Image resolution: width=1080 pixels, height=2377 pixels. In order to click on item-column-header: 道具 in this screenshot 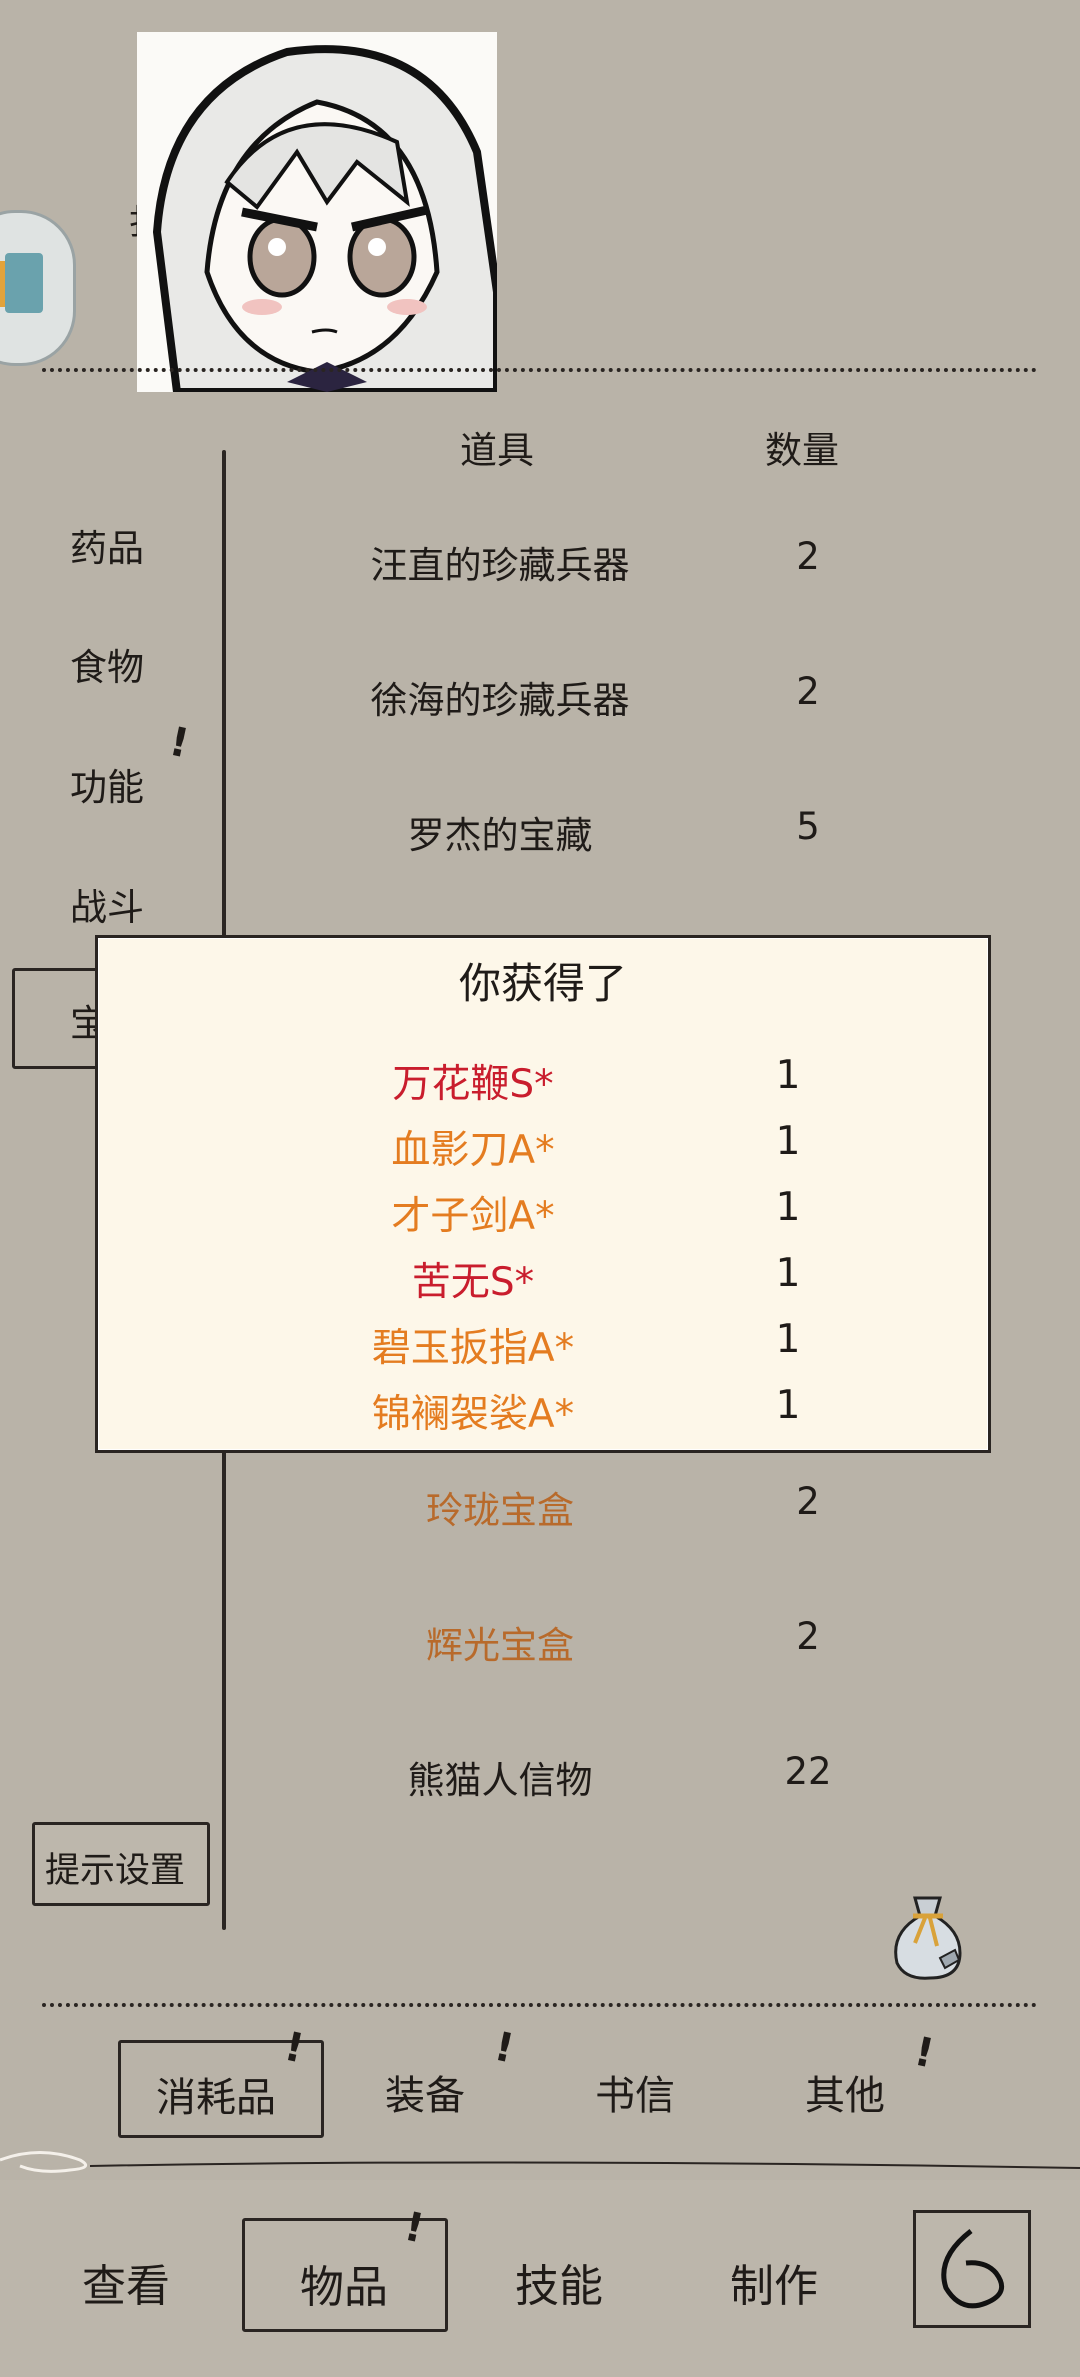, I will do `click(497, 450)`.